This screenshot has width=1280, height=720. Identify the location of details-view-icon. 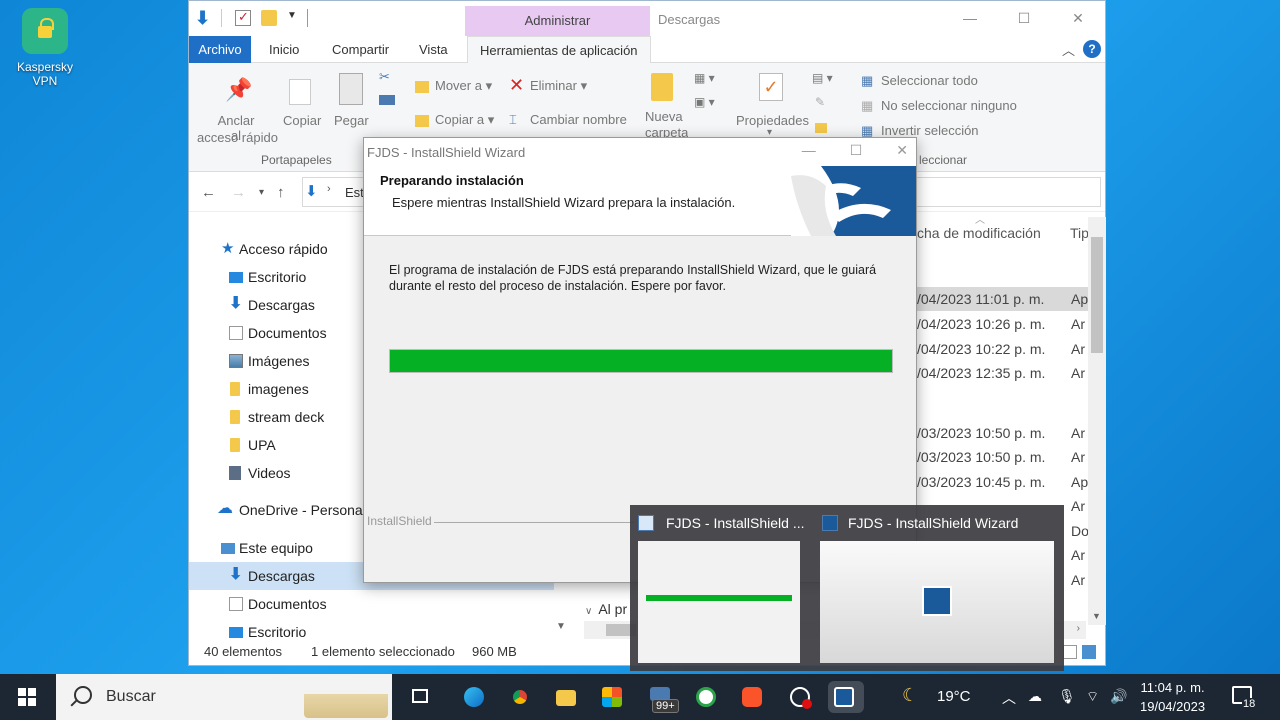
(1070, 652).